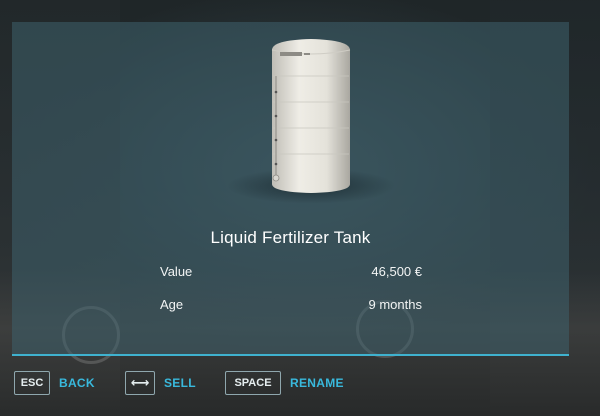 This screenshot has width=600, height=416. Describe the element at coordinates (176, 271) in the screenshot. I see `stat-label: Value` at that location.